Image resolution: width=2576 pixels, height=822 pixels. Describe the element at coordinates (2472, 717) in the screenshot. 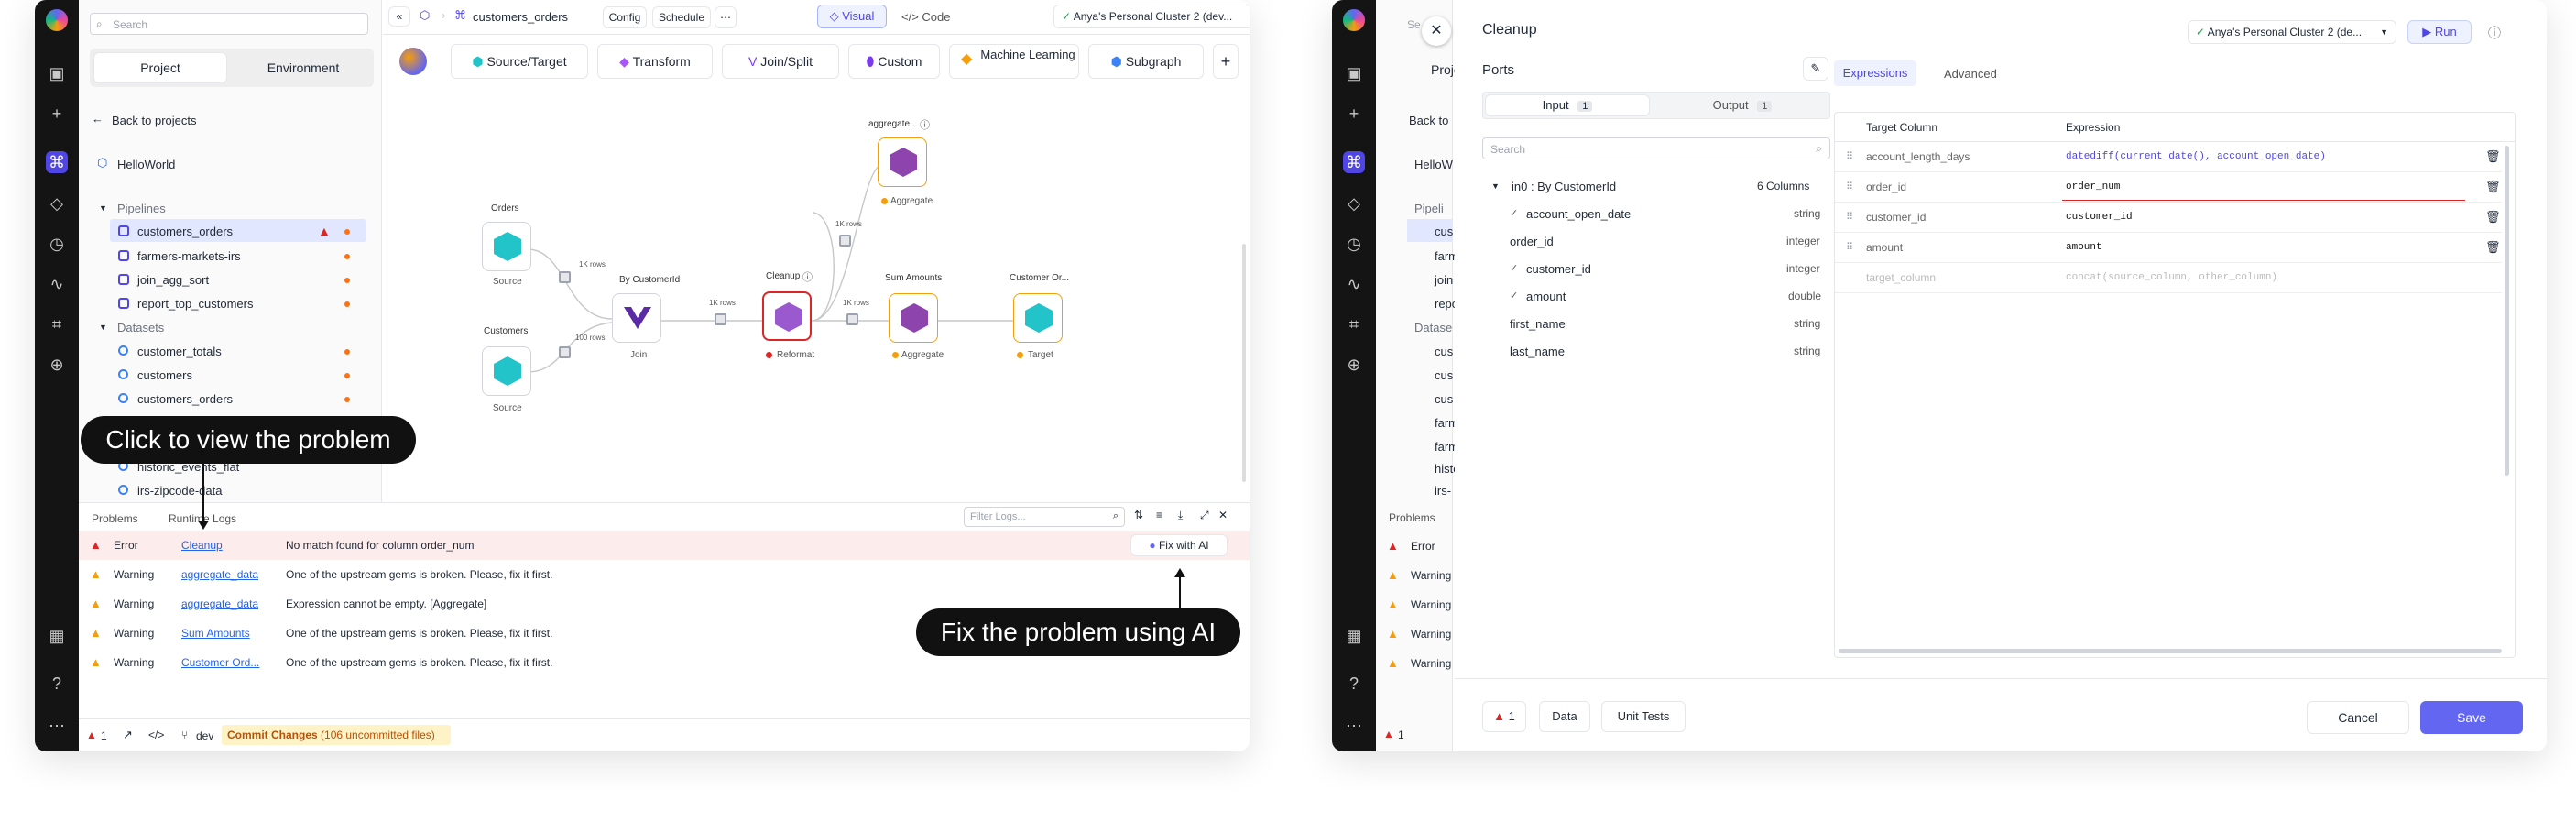

I see `save-button: Save` at that location.